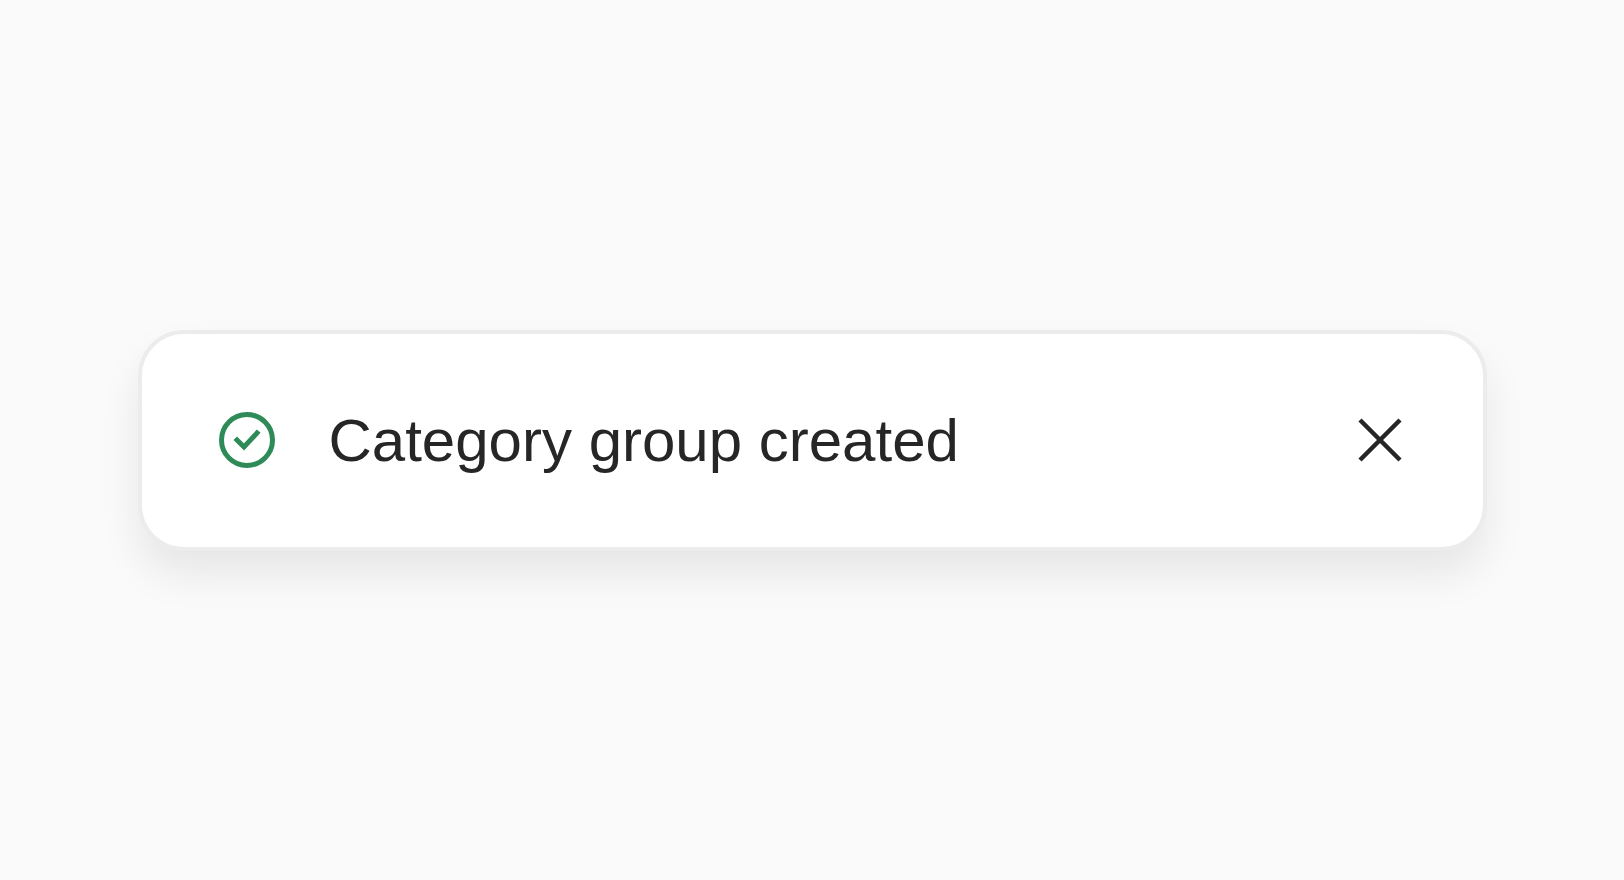 Image resolution: width=1624 pixels, height=880 pixels. Describe the element at coordinates (1379, 440) in the screenshot. I see `close-button` at that location.